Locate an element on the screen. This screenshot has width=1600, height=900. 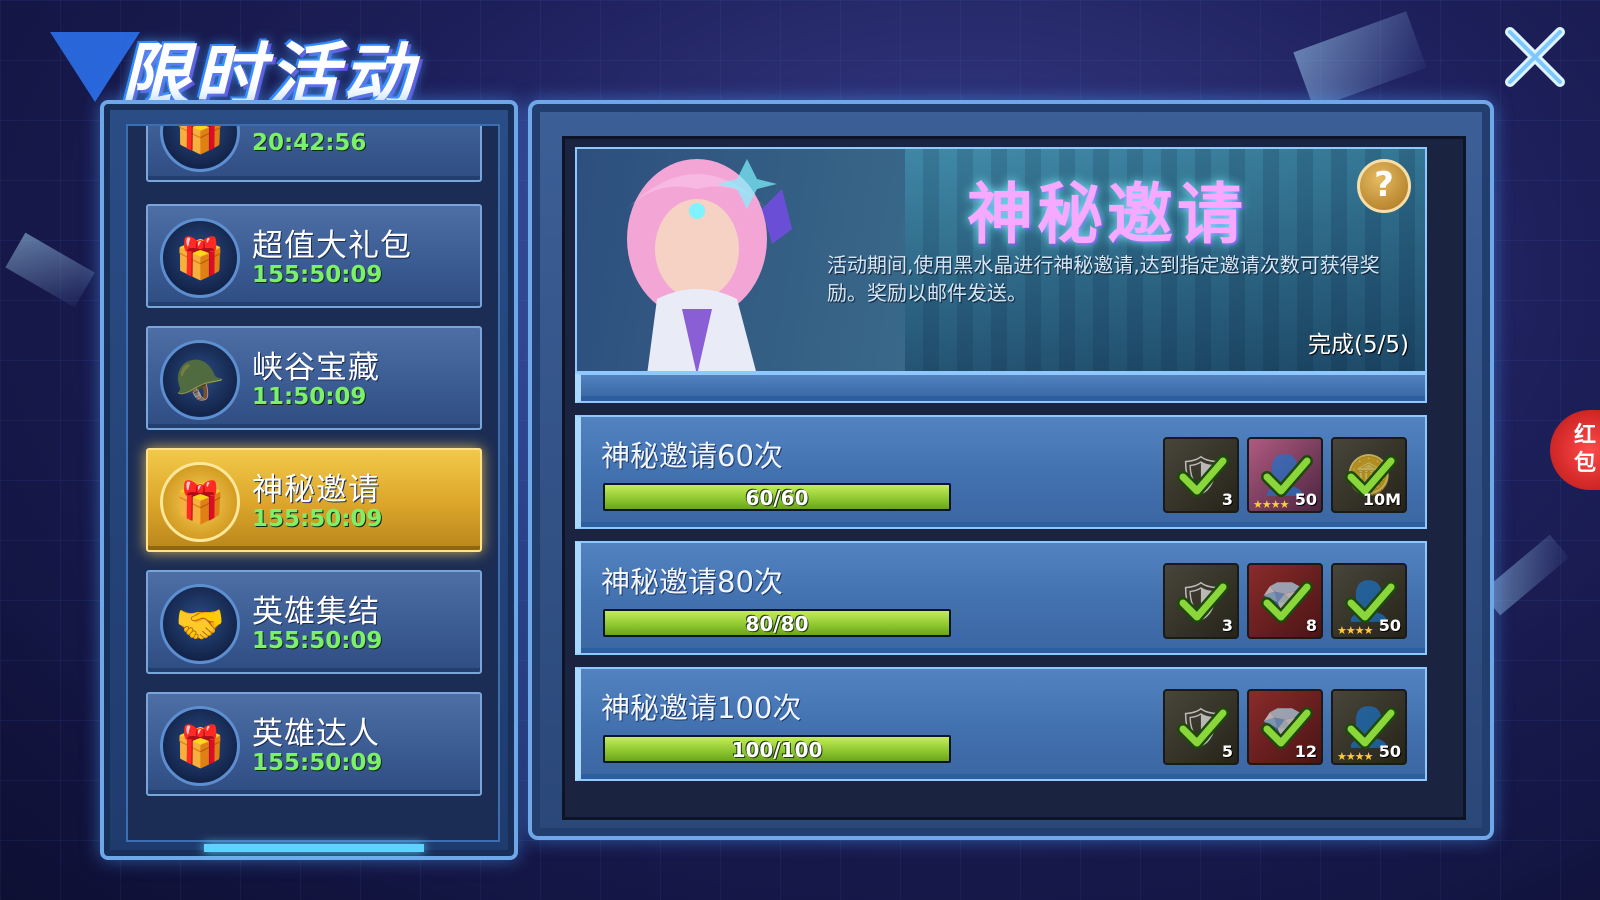
reward-item: 💎 12 is located at coordinates (1285, 727).